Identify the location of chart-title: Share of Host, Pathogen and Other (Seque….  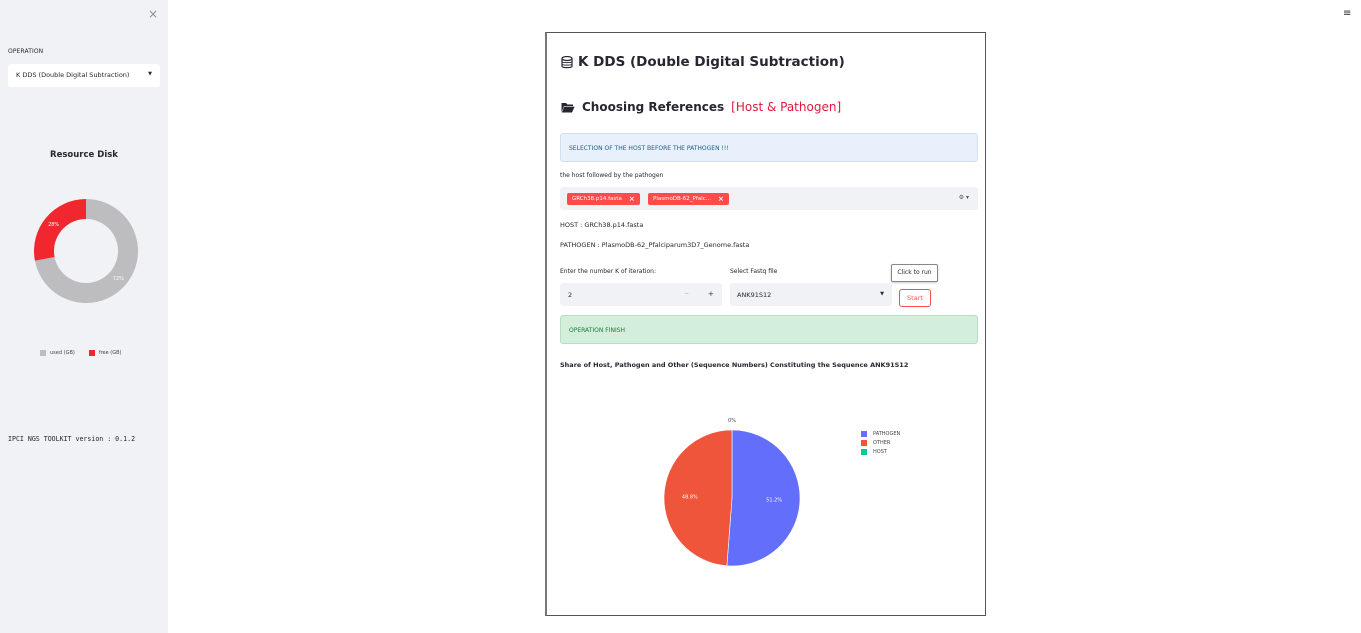
(734, 365).